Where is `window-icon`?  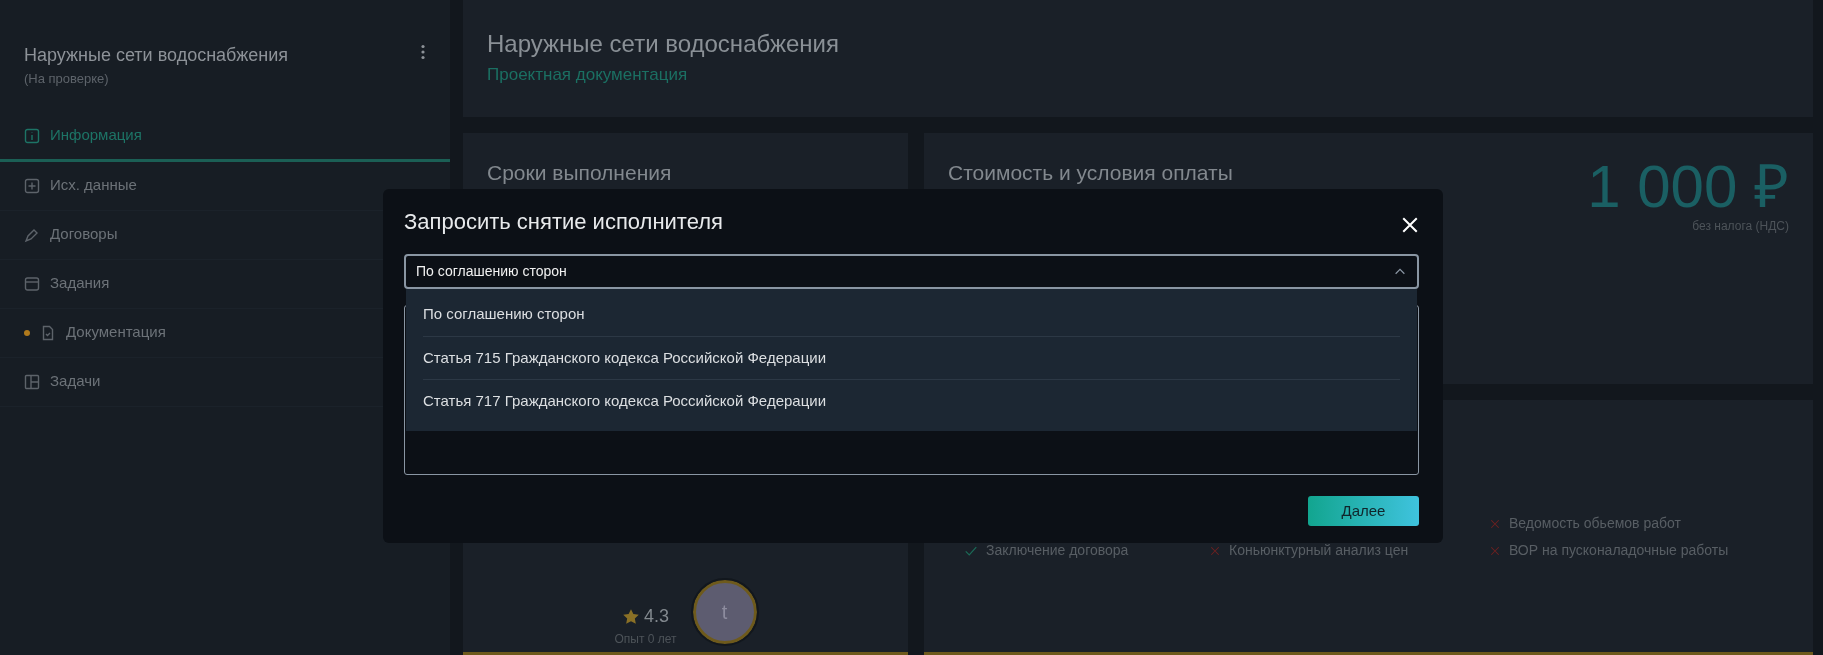
window-icon is located at coordinates (32, 283).